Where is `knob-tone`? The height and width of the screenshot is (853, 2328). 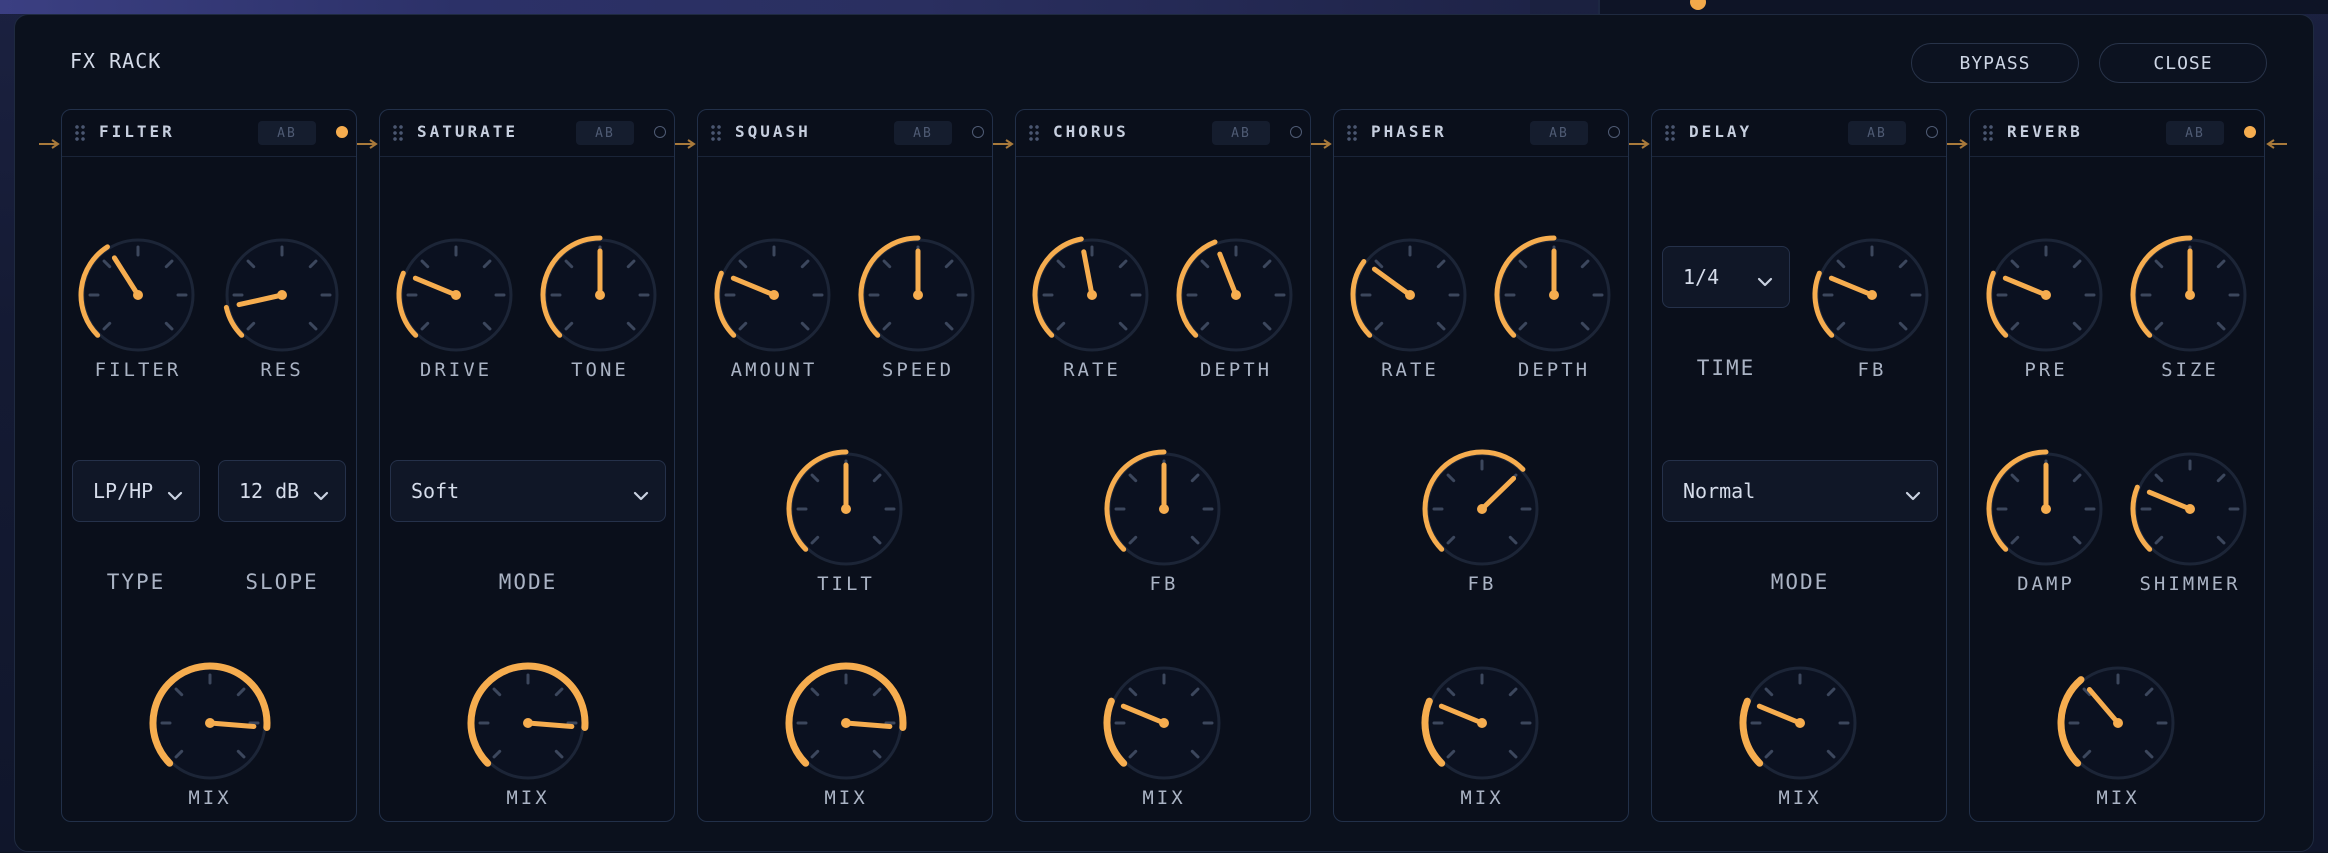 knob-tone is located at coordinates (600, 295).